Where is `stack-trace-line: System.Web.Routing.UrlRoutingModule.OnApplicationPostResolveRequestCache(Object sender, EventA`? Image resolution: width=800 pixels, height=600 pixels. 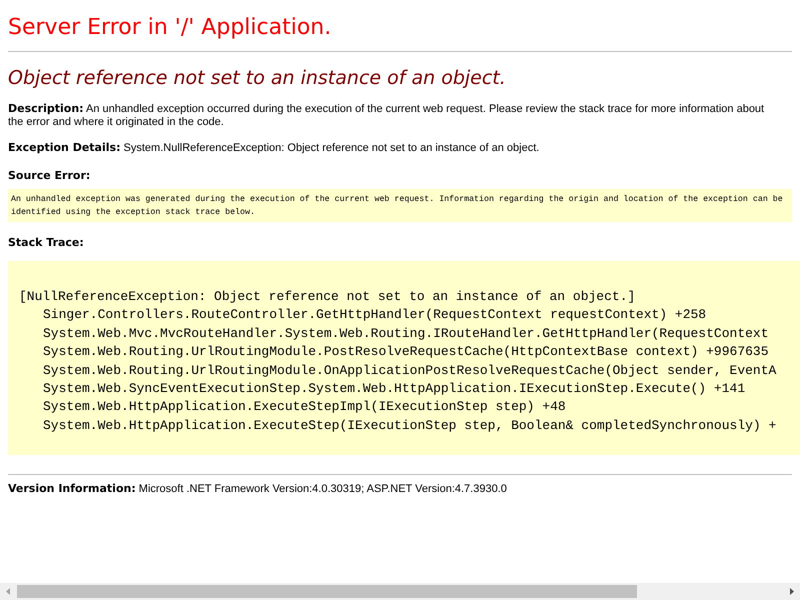
stack-trace-line: System.Web.Routing.UrlRoutingModule.OnApplicationPostResolveRequestCache(Object sender, EventA is located at coordinates (409, 371).